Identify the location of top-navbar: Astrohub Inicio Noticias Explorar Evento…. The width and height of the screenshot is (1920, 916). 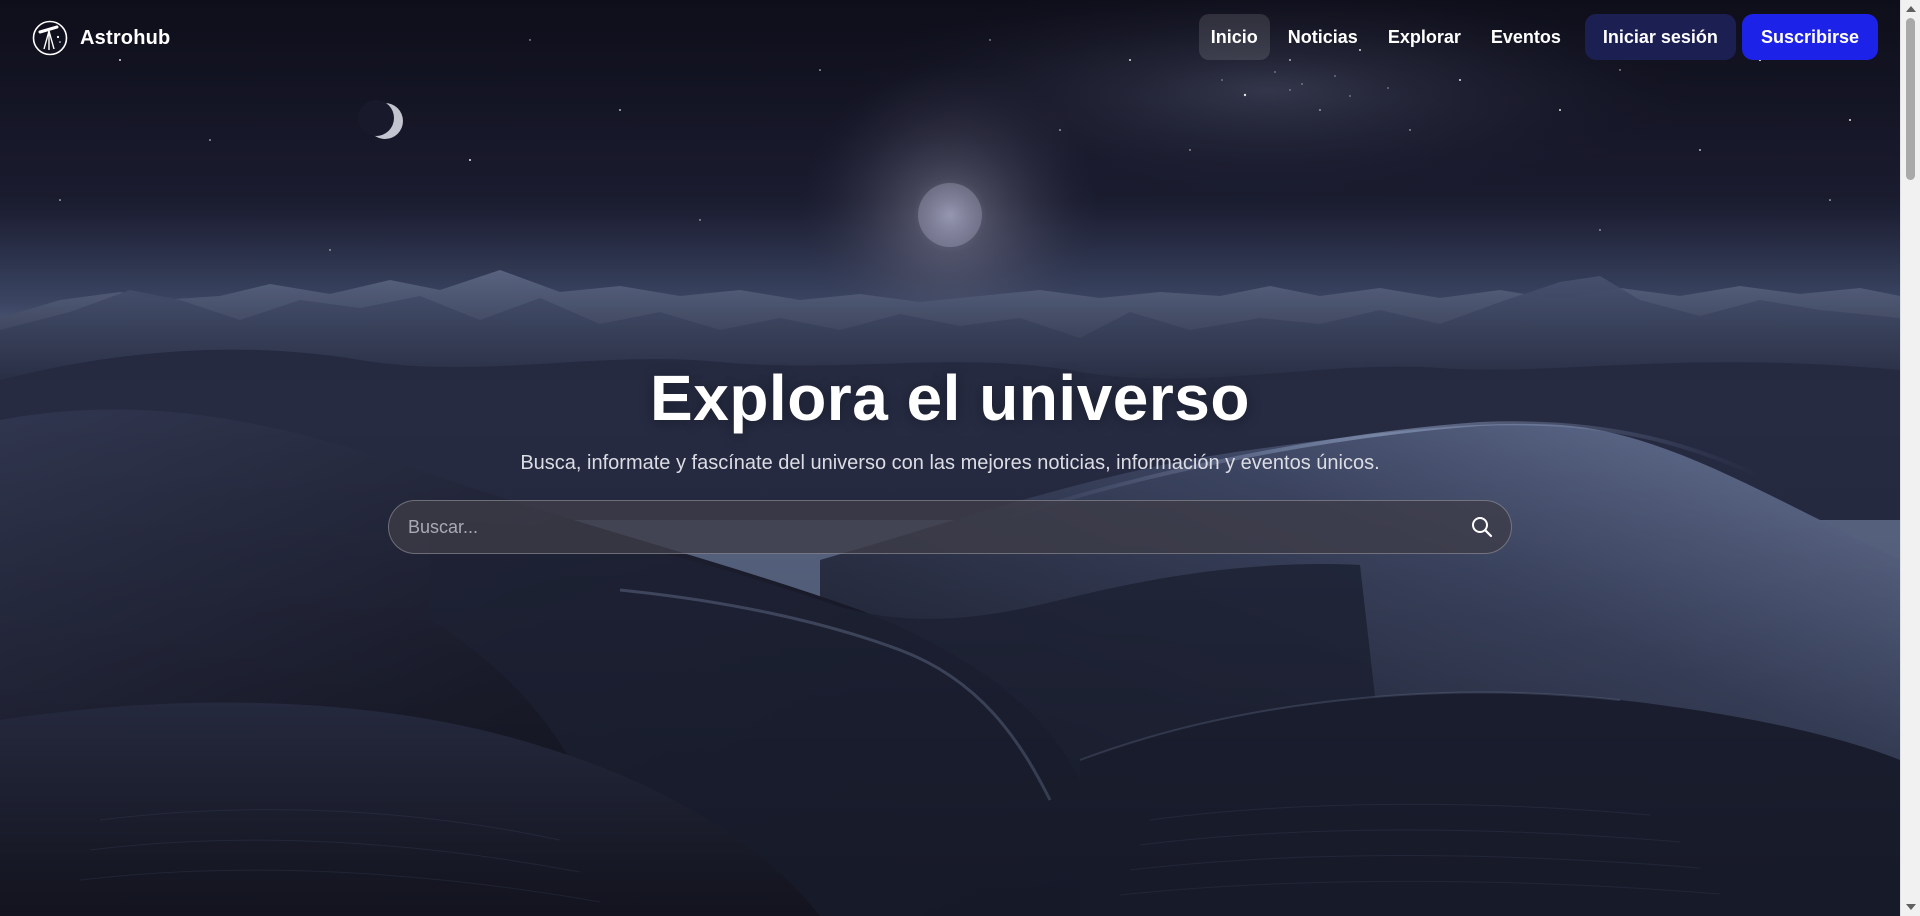
(950, 38).